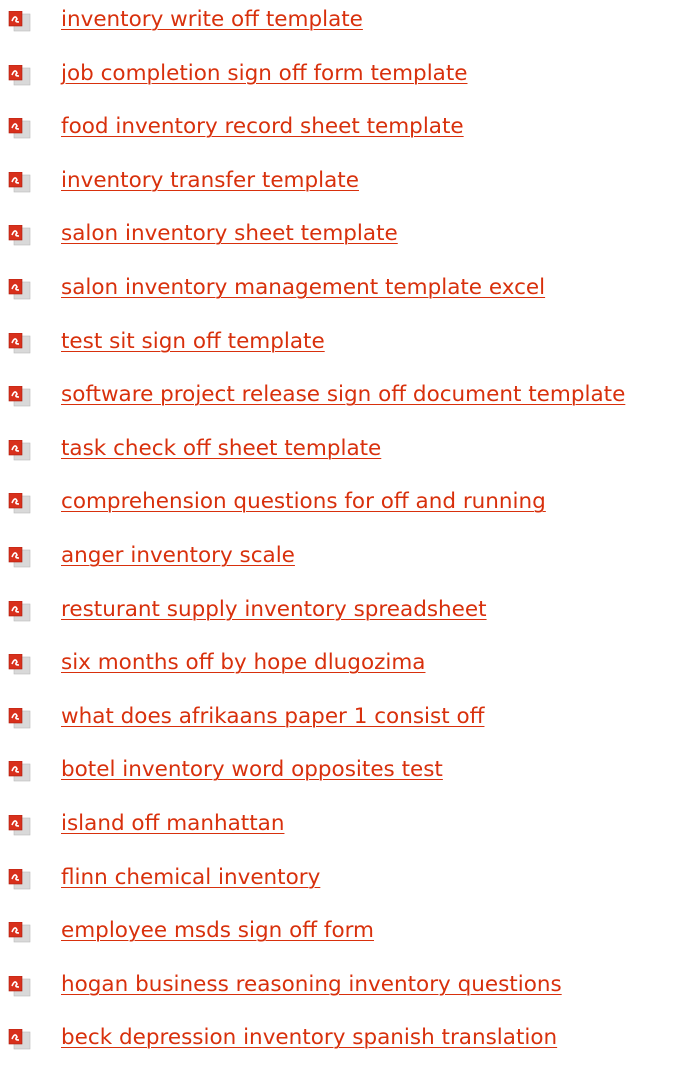 The height and width of the screenshot is (1072, 677). Describe the element at coordinates (221, 449) in the screenshot. I see `document-link: task check off sheet template` at that location.